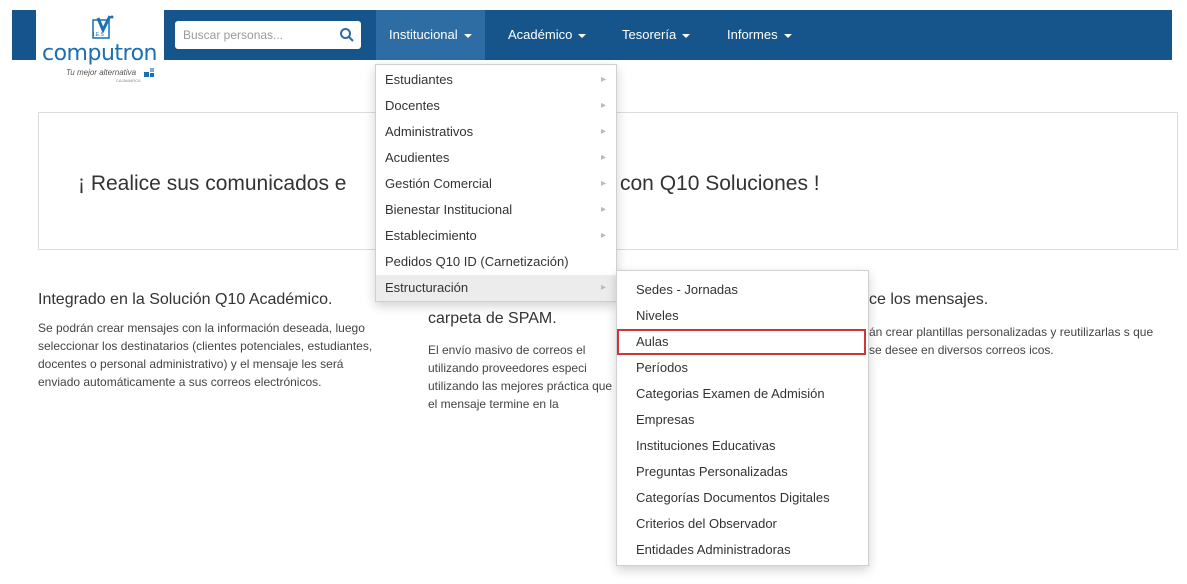  I want to click on submenu-item-sedes-jornadas: Sedes - Jornadas, so click(742, 290).